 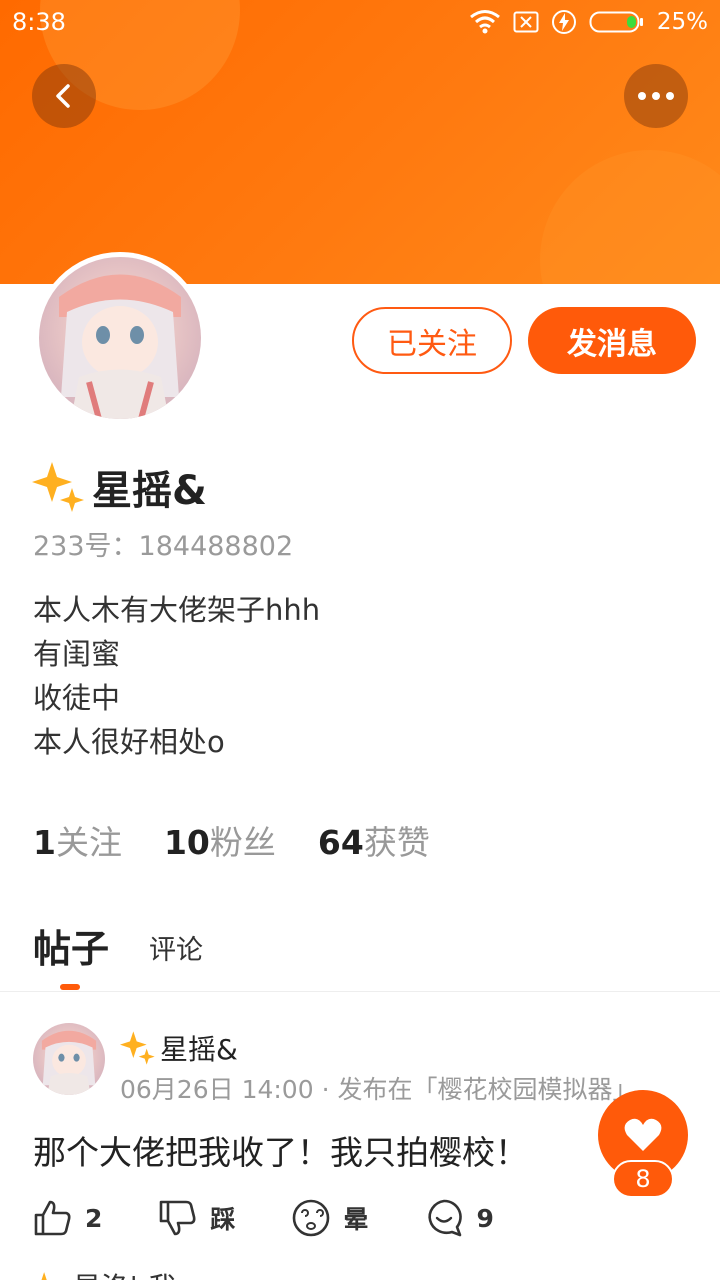 I want to click on like-button: 2, so click(x=67, y=1218).